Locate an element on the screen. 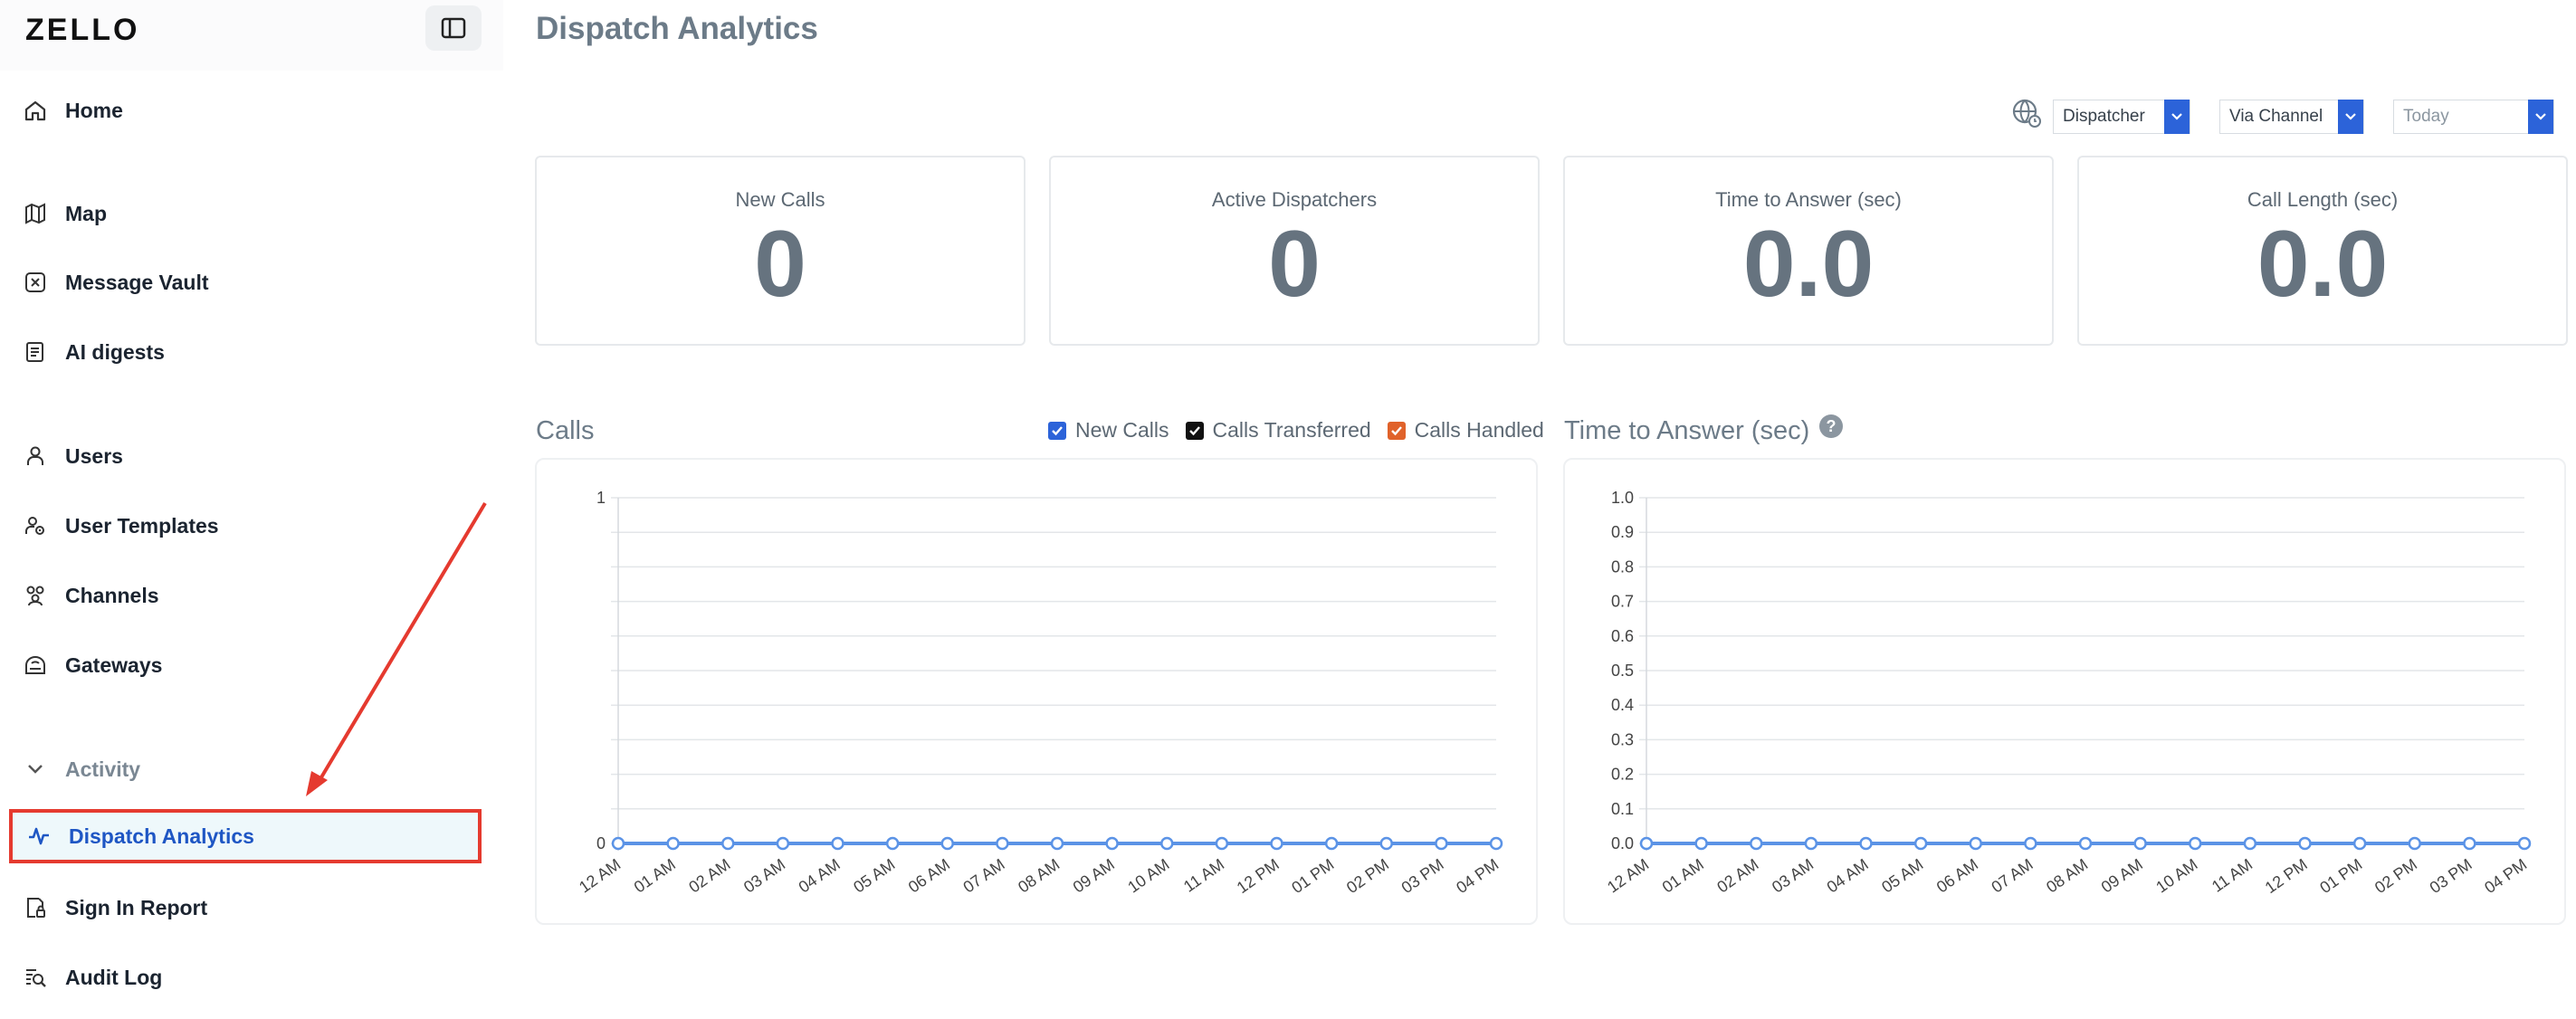  sign-in-report-icon is located at coordinates (35, 908).